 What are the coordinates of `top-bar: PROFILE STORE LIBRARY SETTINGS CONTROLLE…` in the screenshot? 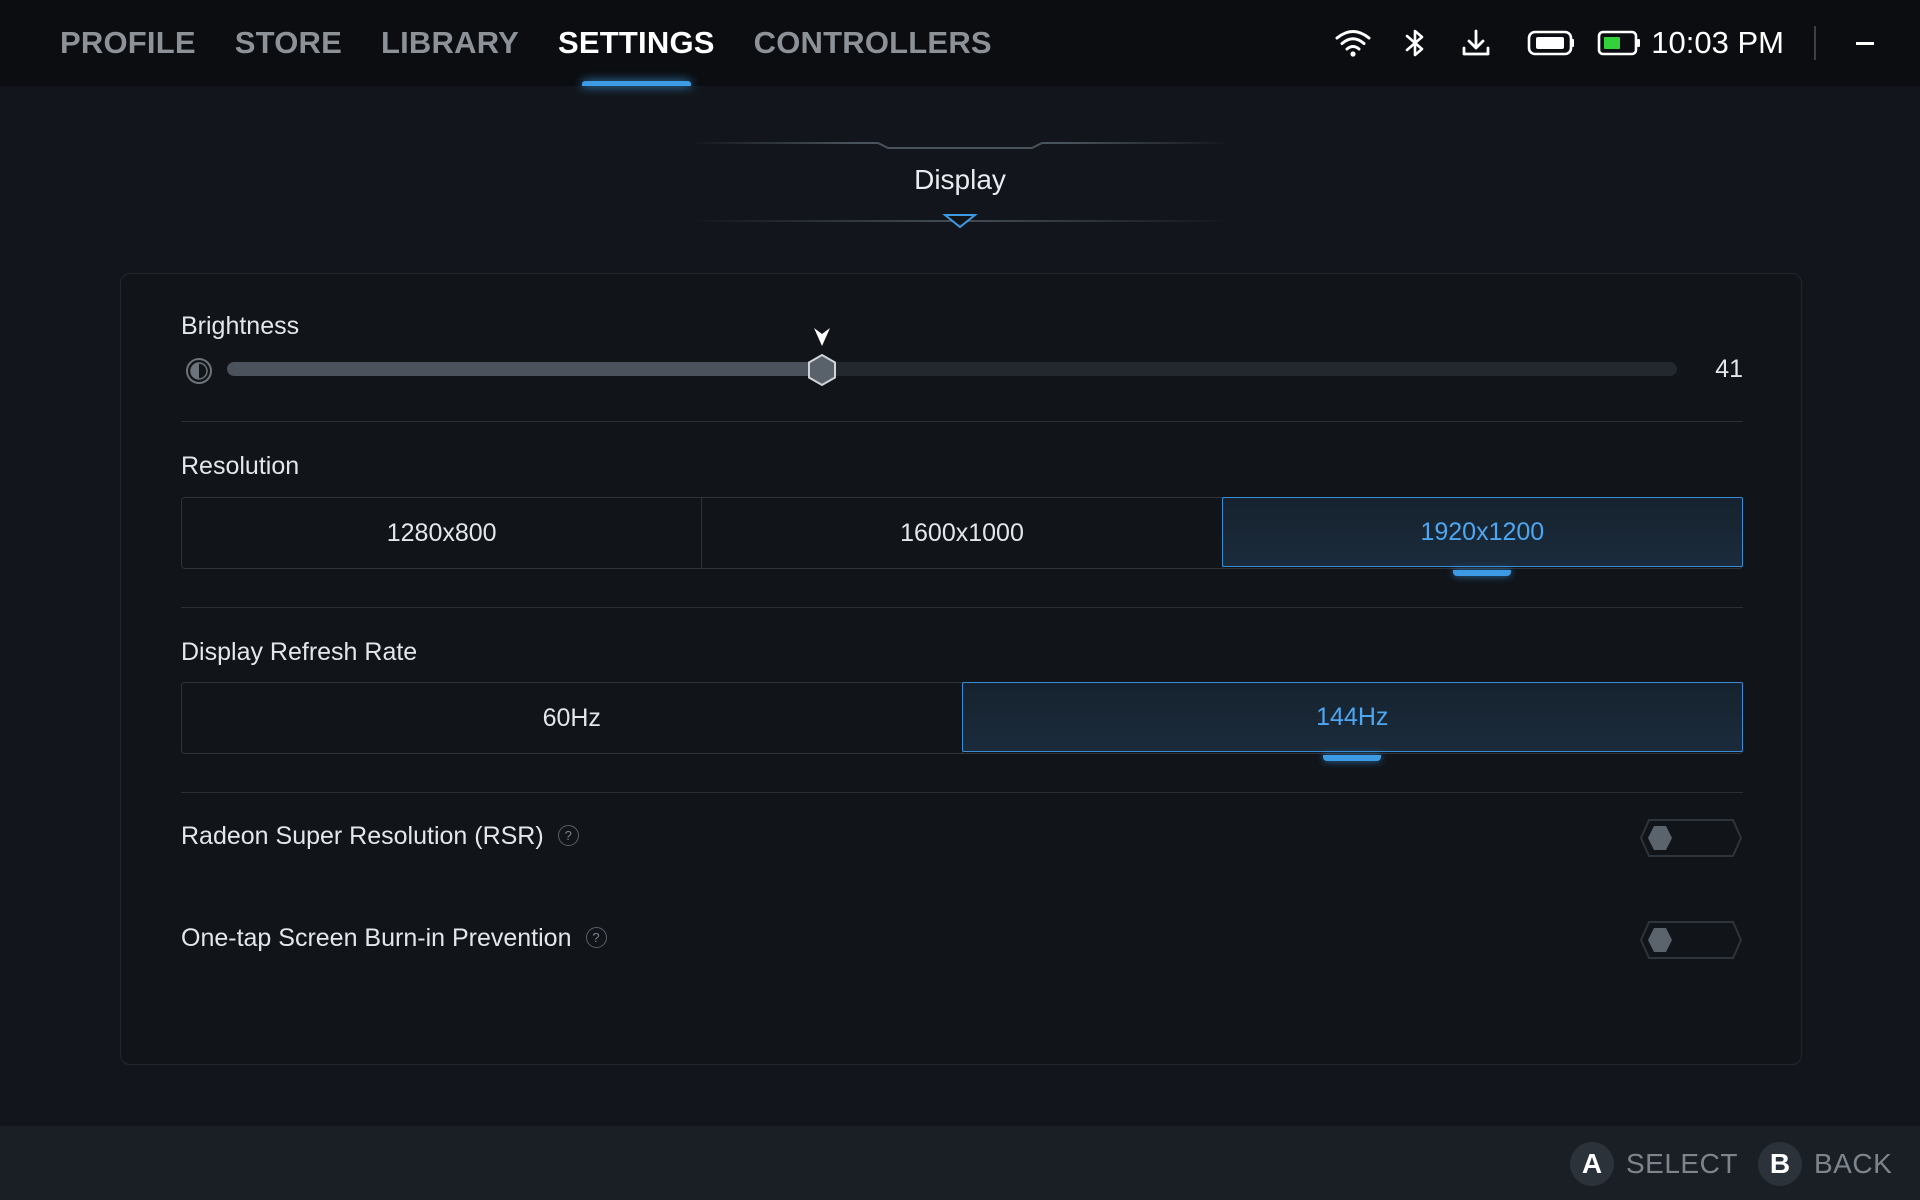 It's located at (960, 43).